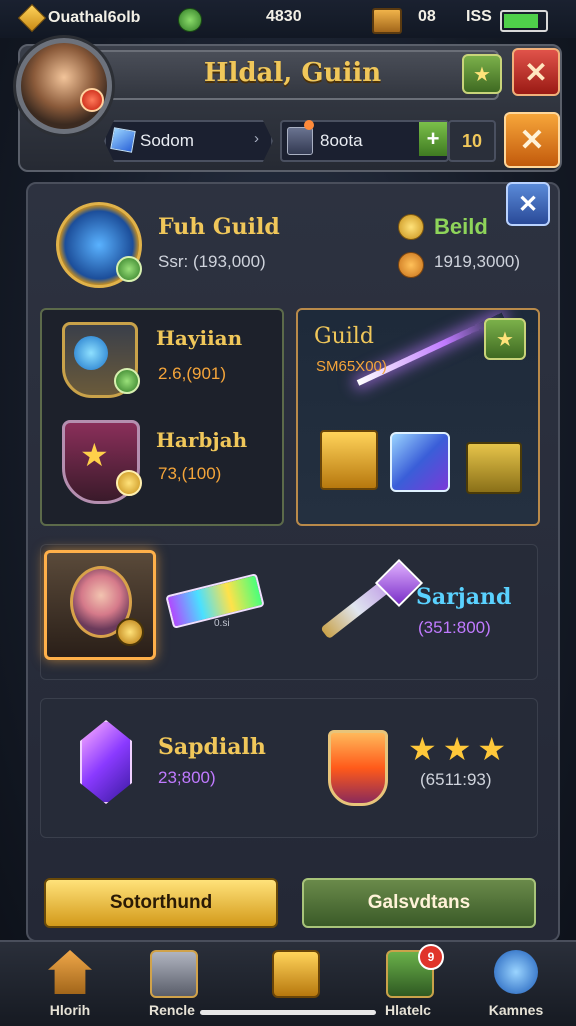  I want to click on member-name: Harbjah, so click(202, 440).